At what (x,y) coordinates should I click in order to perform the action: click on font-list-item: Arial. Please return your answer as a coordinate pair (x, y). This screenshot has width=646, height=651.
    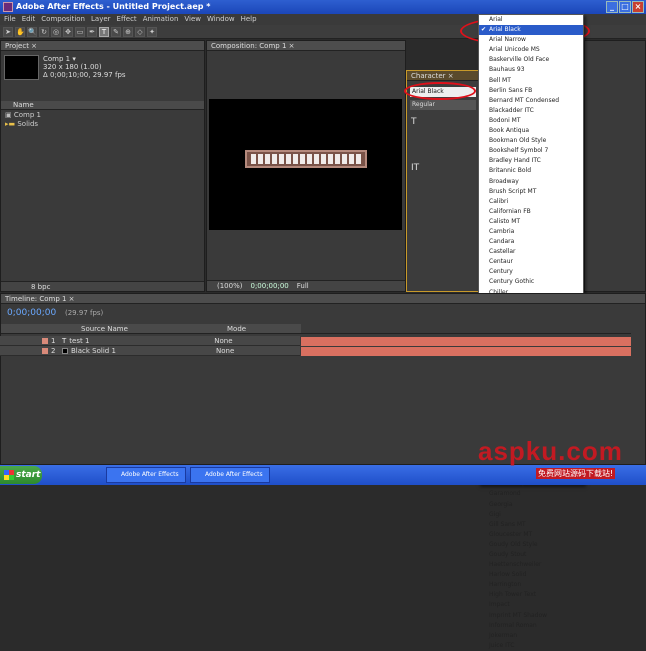
    Looking at the image, I should click on (531, 20).